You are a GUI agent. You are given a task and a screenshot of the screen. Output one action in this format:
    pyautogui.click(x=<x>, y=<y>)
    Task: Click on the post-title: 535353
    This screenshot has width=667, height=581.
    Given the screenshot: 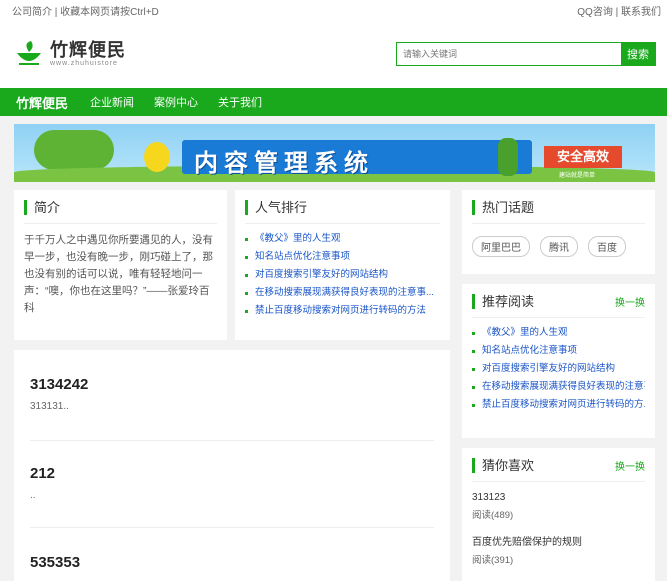 What is the action you would take?
    pyautogui.click(x=232, y=562)
    